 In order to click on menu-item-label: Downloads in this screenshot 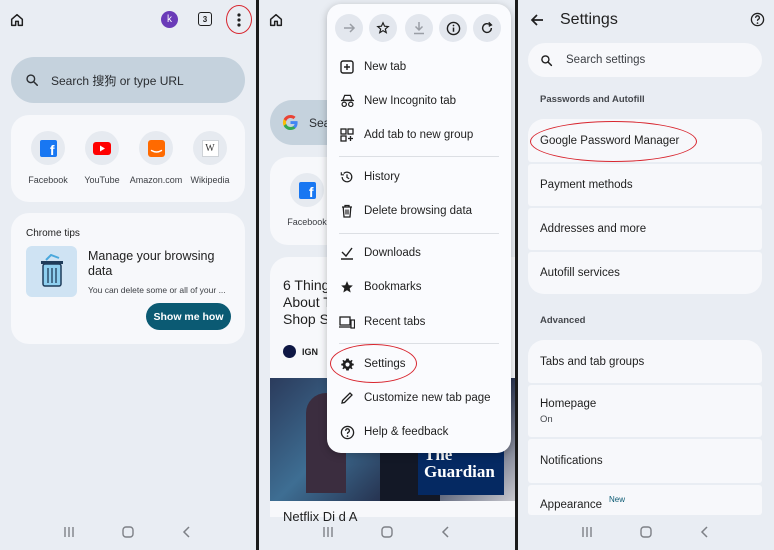, I will do `click(392, 253)`.